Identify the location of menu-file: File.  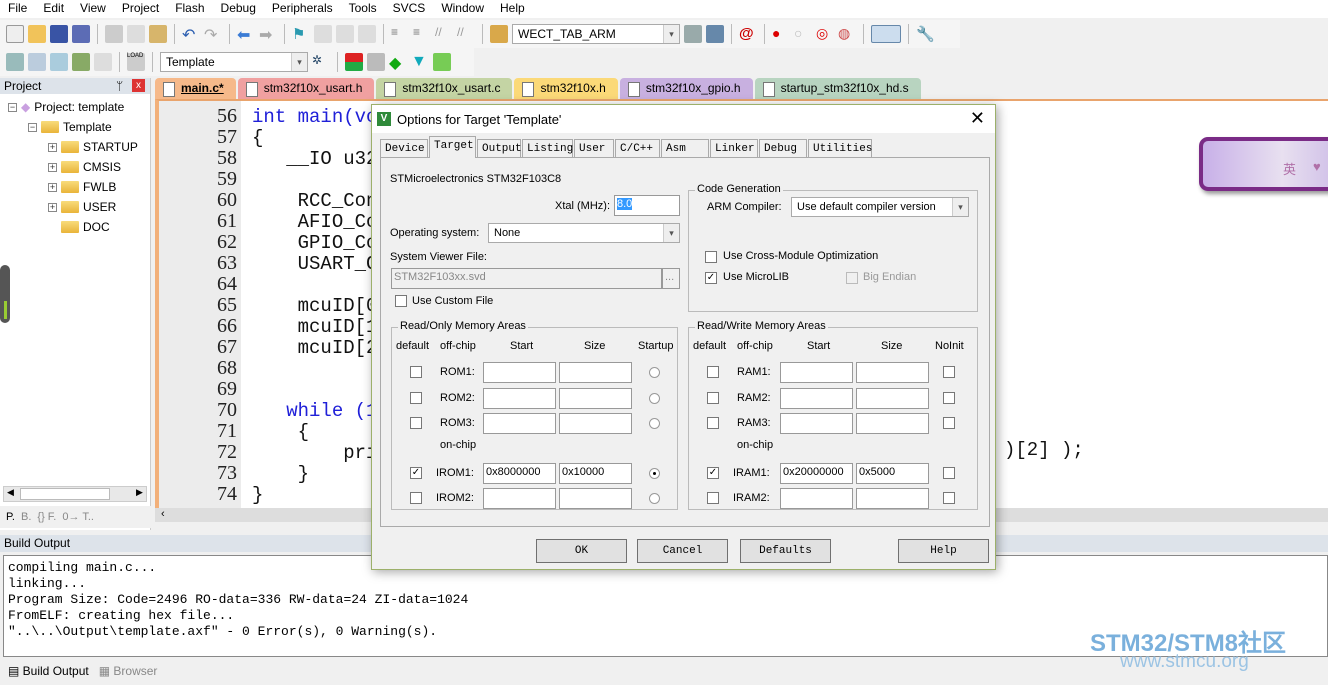
(17, 9).